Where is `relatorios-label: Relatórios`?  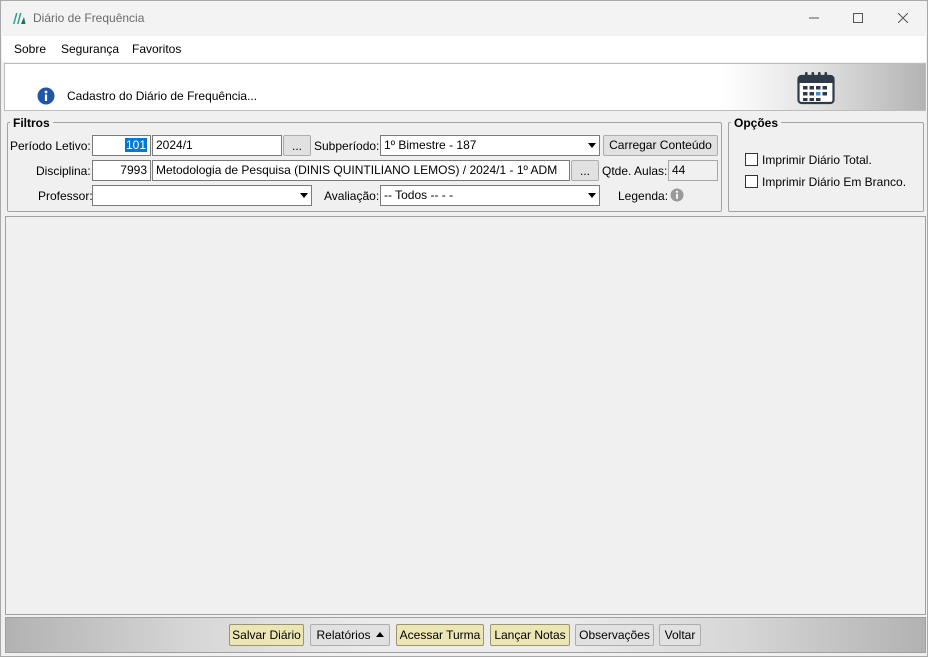 relatorios-label: Relatórios is located at coordinates (343, 635).